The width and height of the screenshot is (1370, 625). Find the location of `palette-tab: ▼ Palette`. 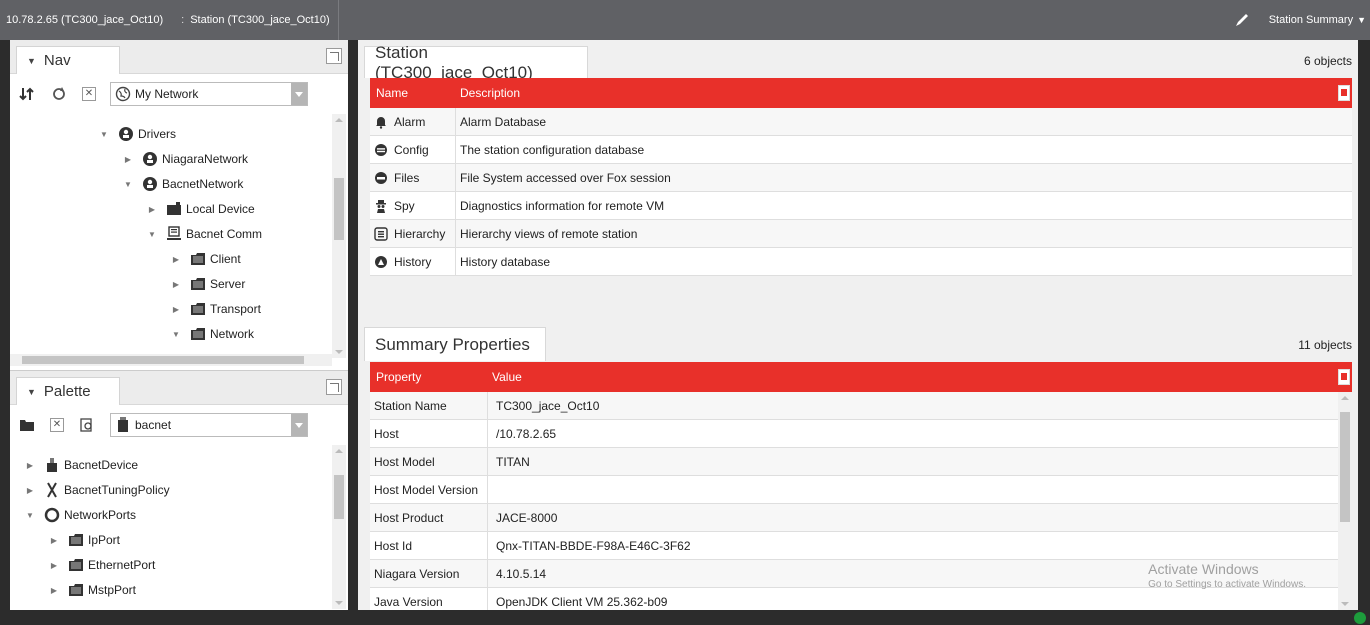

palette-tab: ▼ Palette is located at coordinates (68, 391).